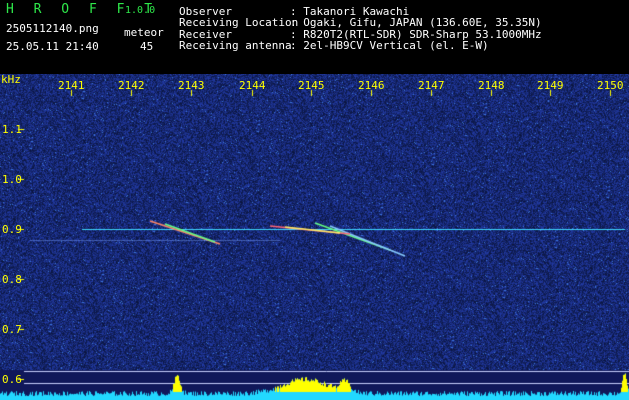 The height and width of the screenshot is (400, 629). Describe the element at coordinates (12, 129) in the screenshot. I see `freq-tick-1-1: 1.1` at that location.